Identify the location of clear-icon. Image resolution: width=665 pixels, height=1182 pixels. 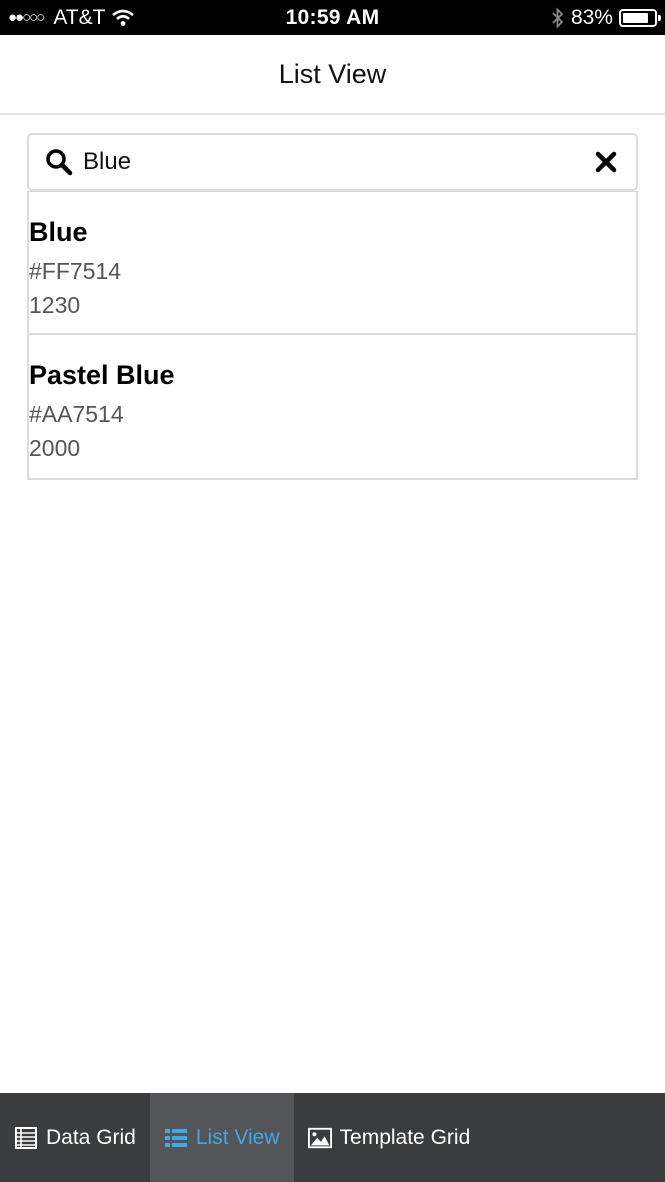
(606, 162).